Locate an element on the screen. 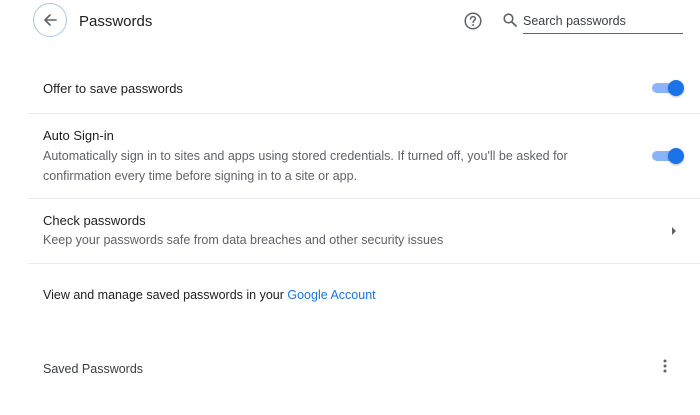 This screenshot has width=700, height=415. google-account-link: Google Account is located at coordinates (331, 295).